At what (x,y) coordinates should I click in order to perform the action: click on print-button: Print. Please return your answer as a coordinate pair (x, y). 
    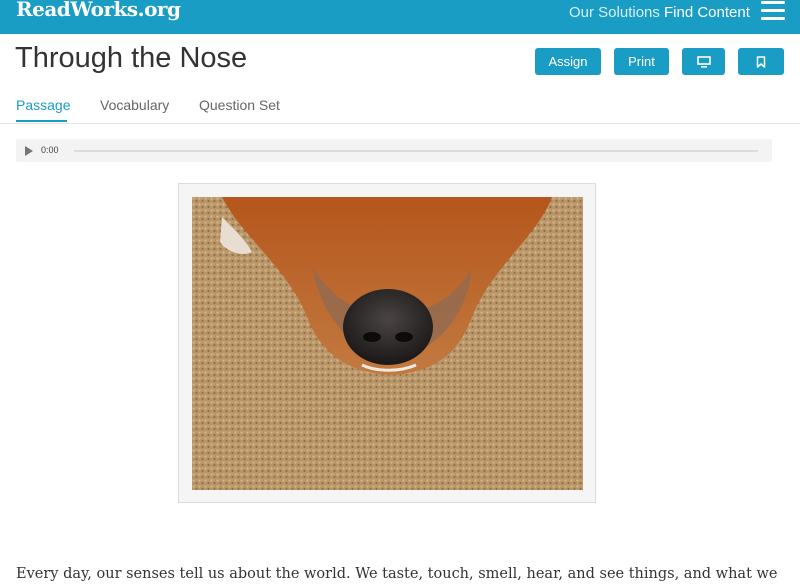
    Looking at the image, I should click on (641, 61).